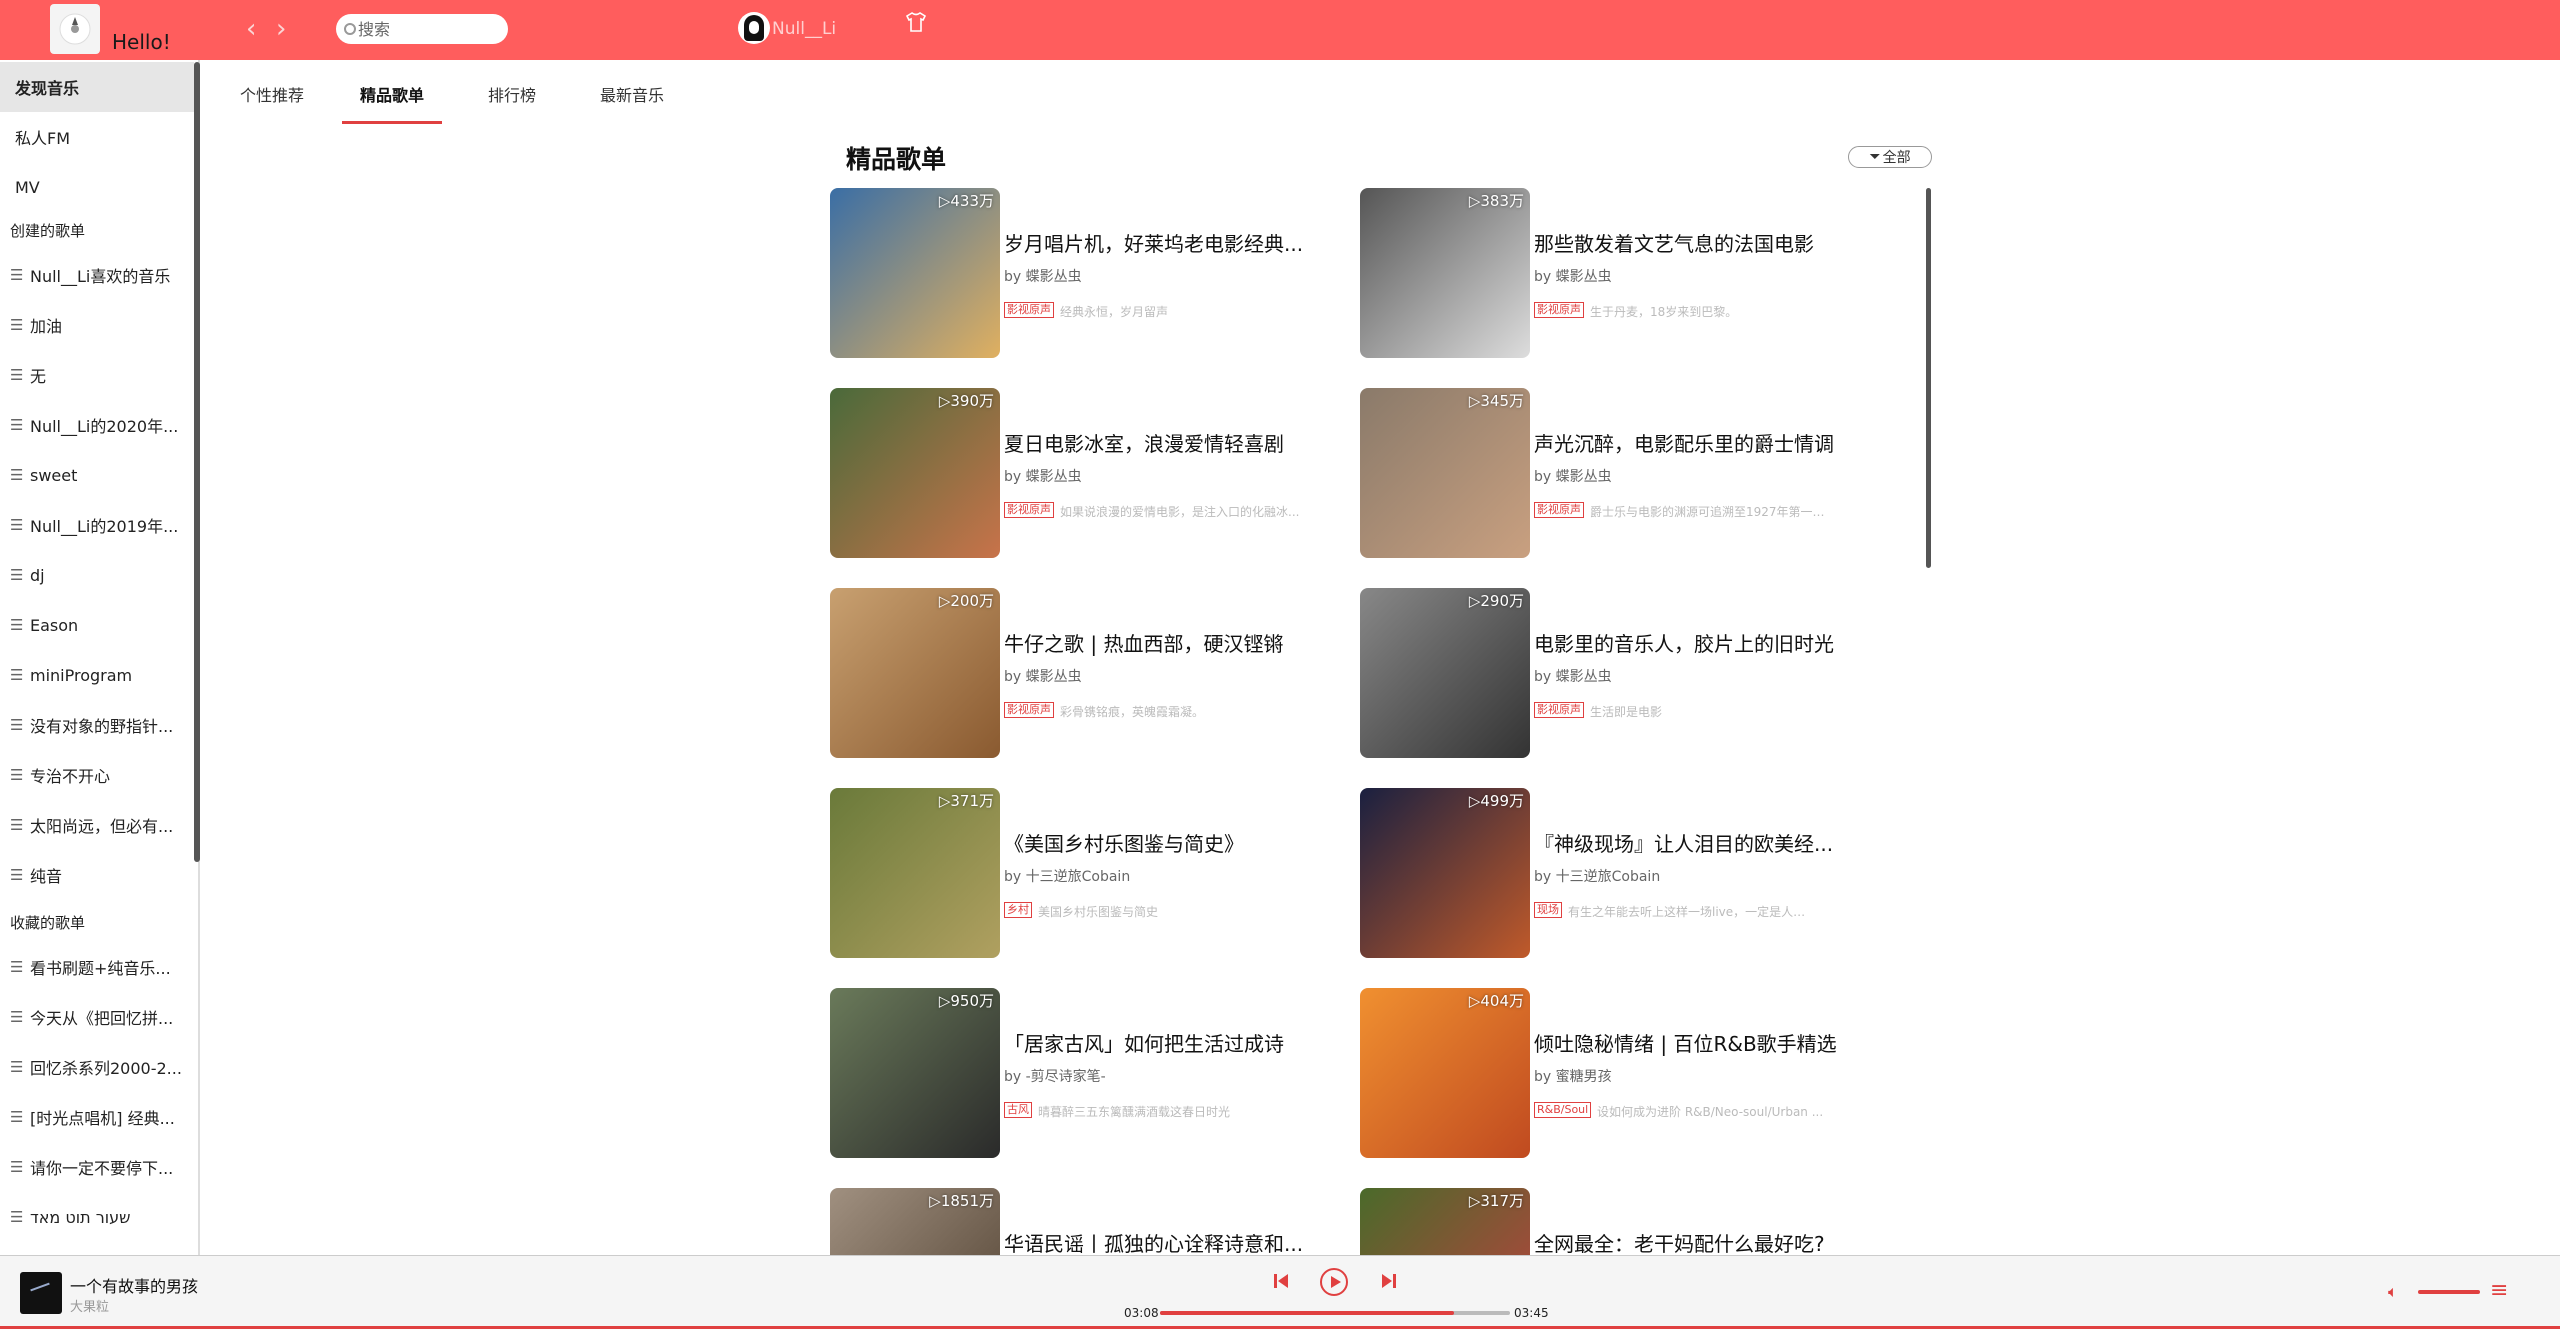  Describe the element at coordinates (97, 1217) in the screenshot. I see `sidebar-playlist: ☰ שעור תוט מאד` at that location.